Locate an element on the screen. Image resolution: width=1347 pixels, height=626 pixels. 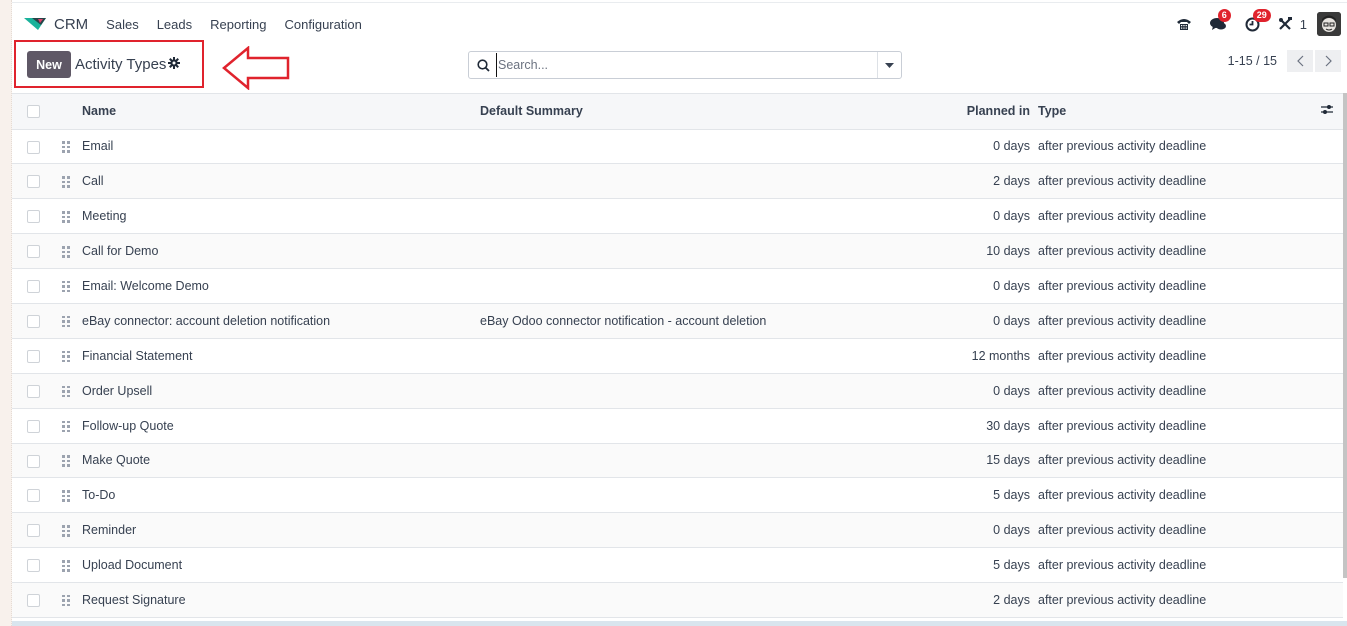
cell-name: Email: Welcome Demo is located at coordinates (281, 286).